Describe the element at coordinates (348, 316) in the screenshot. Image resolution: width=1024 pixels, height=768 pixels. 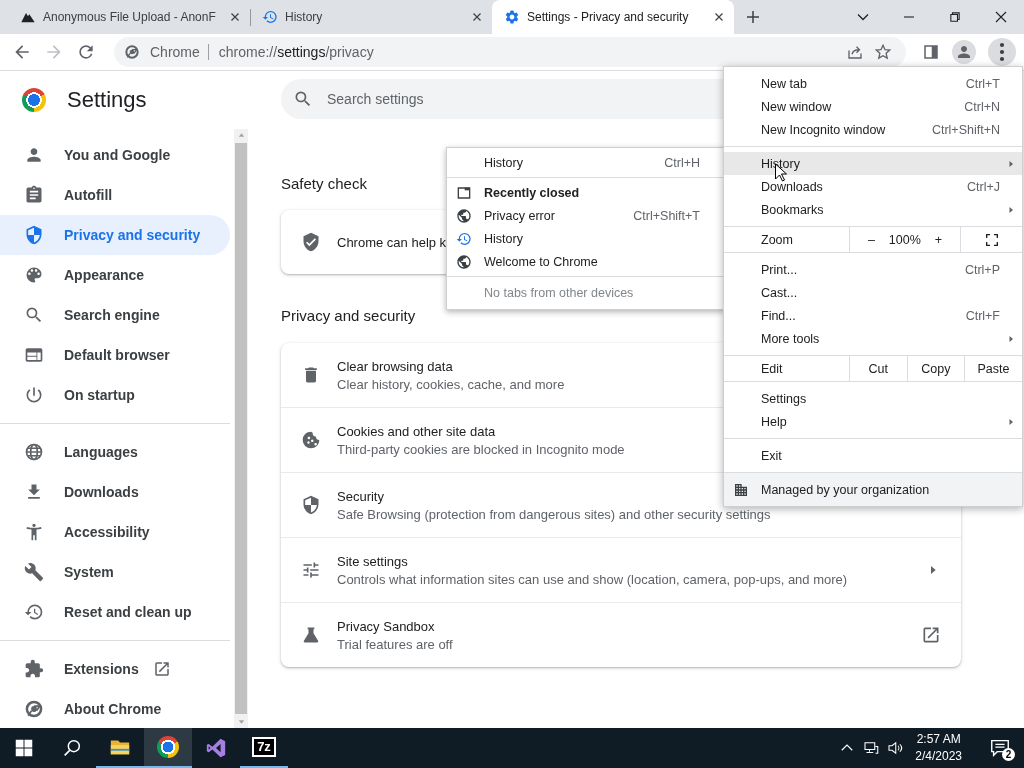
I see `section-title: Privacy and security` at that location.